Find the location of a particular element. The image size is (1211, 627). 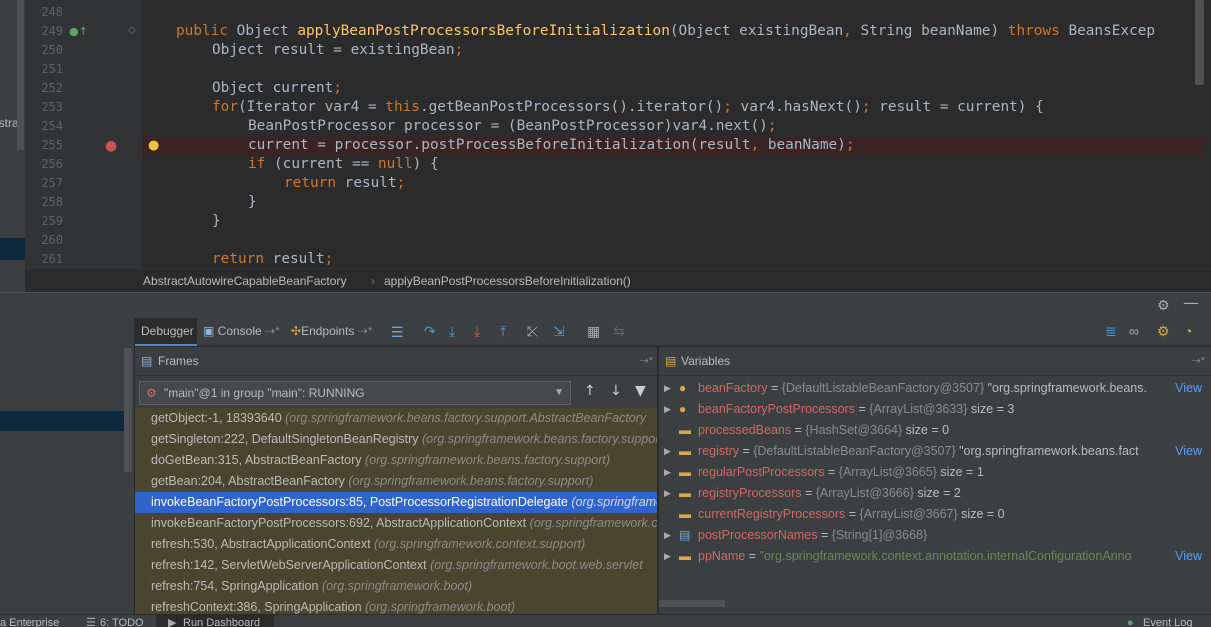

step-into-icon: ⤓ is located at coordinates (452, 331).